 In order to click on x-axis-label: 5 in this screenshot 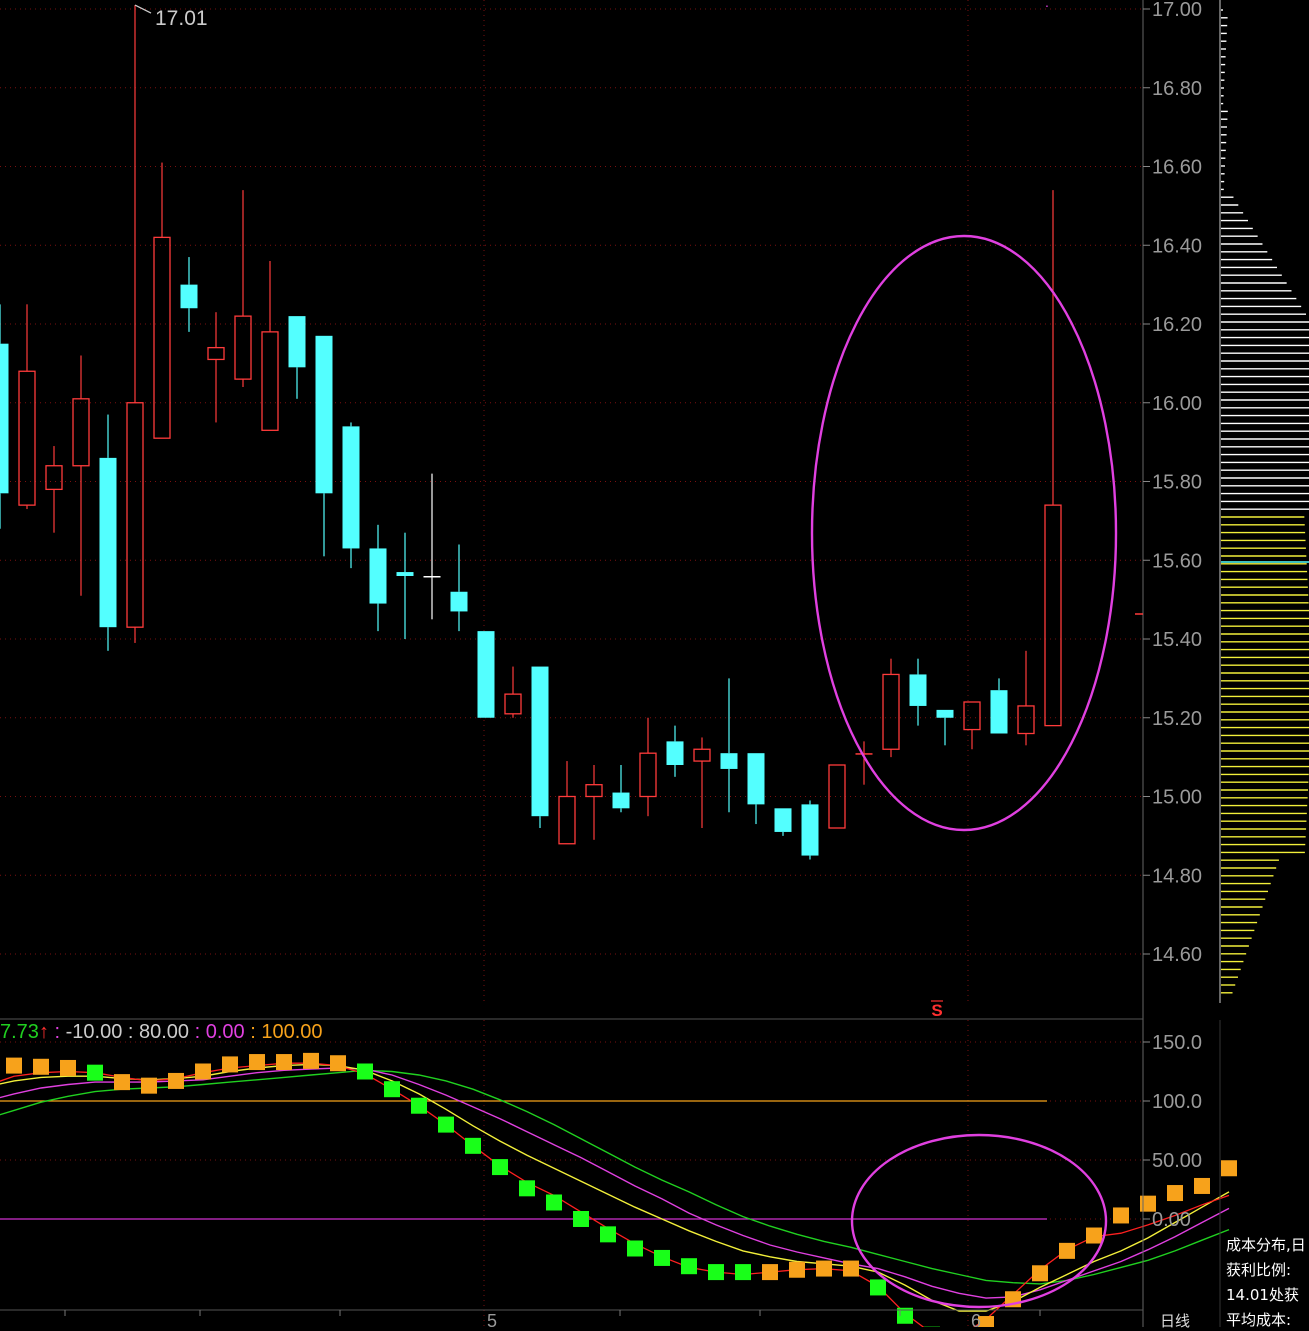, I will do `click(492, 1319)`.